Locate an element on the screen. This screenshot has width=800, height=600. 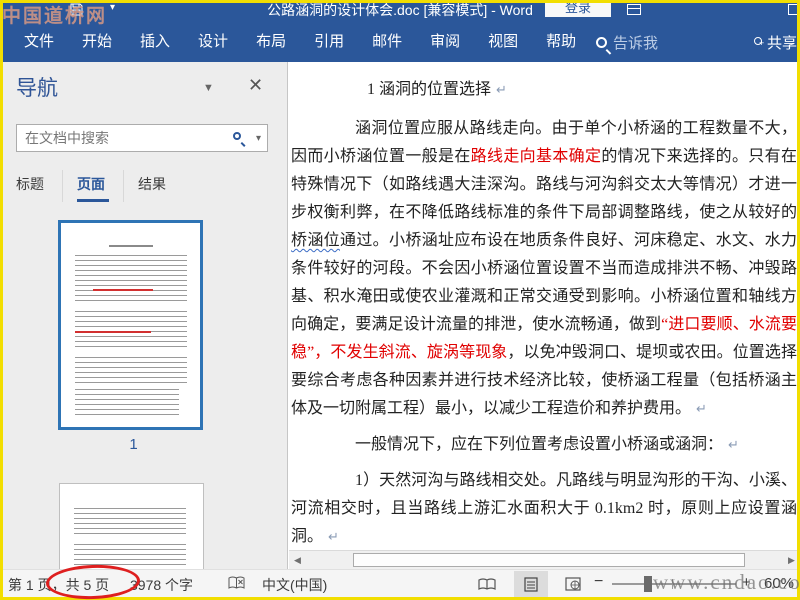
ribbon-tabs: 文件 开始 插入 设计 布局 引用 邮件 审阅 视图 帮助 is located at coordinates (300, 42).